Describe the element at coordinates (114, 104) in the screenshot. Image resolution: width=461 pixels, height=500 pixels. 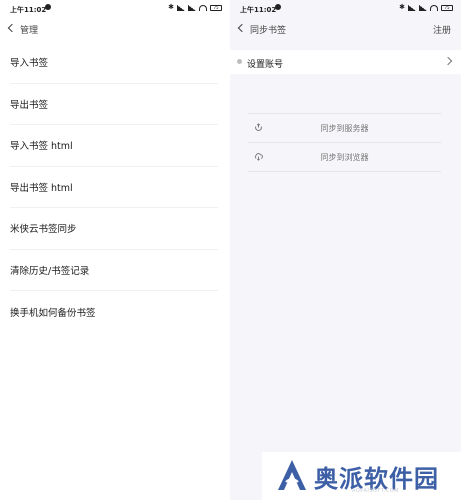
I see `menu-item-export-bookmarks: 导出书签` at that location.